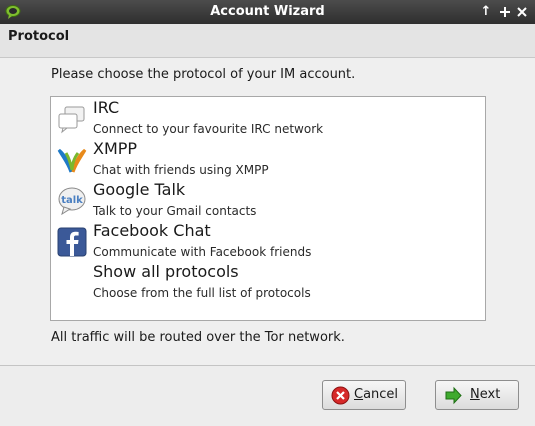  Describe the element at coordinates (505, 12) in the screenshot. I see `maximize-icon` at that location.